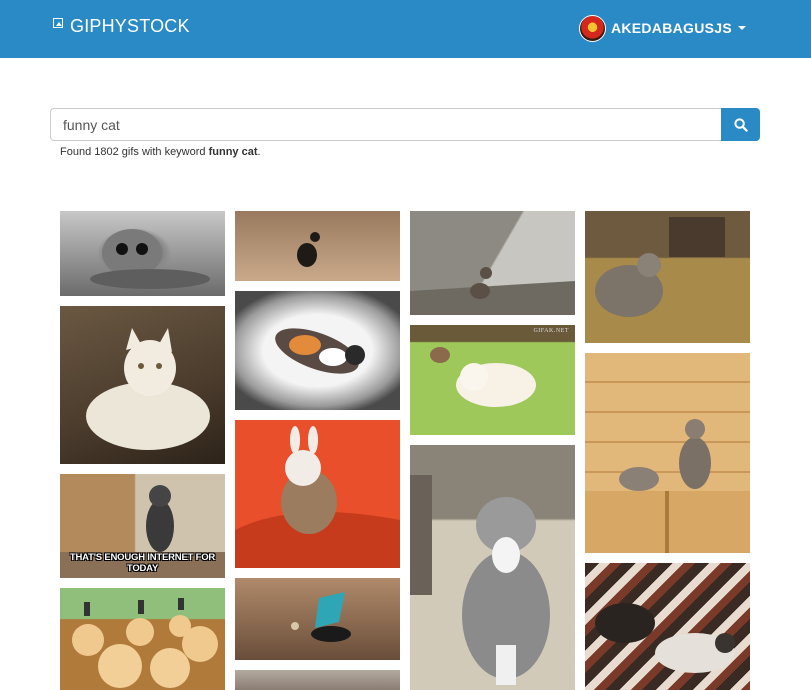 Image resolution: width=811 pixels, height=690 pixels. I want to click on gif-watermark: GIFAK.NET, so click(551, 331).